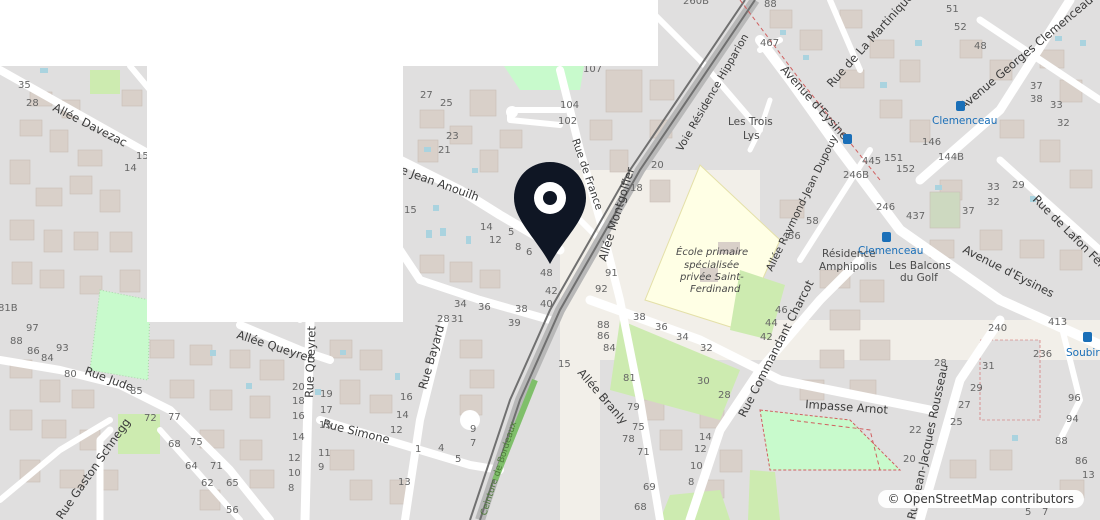  What do you see at coordinates (174, 417) in the screenshot?
I see `house-number: 77` at bounding box center [174, 417].